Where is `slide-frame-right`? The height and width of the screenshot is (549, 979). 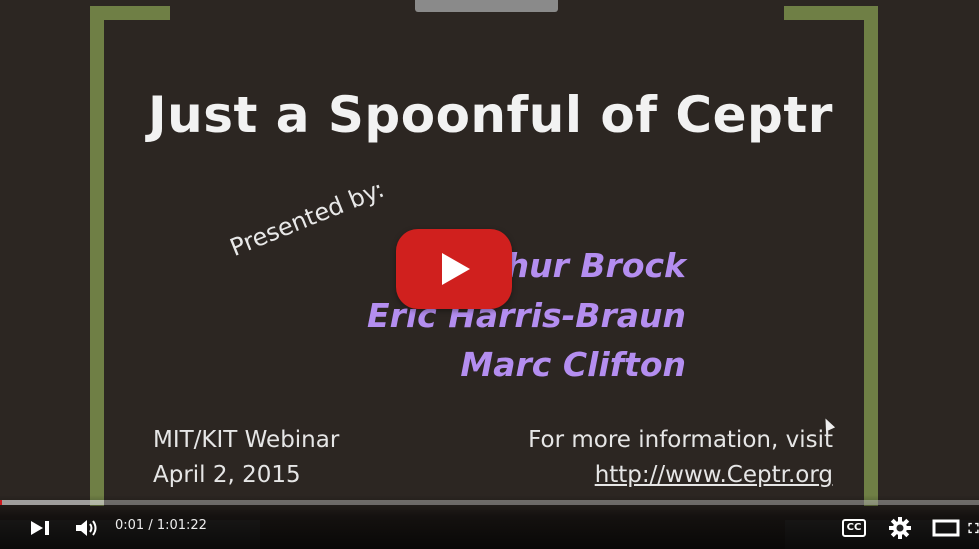
slide-frame-right is located at coordinates (871, 256).